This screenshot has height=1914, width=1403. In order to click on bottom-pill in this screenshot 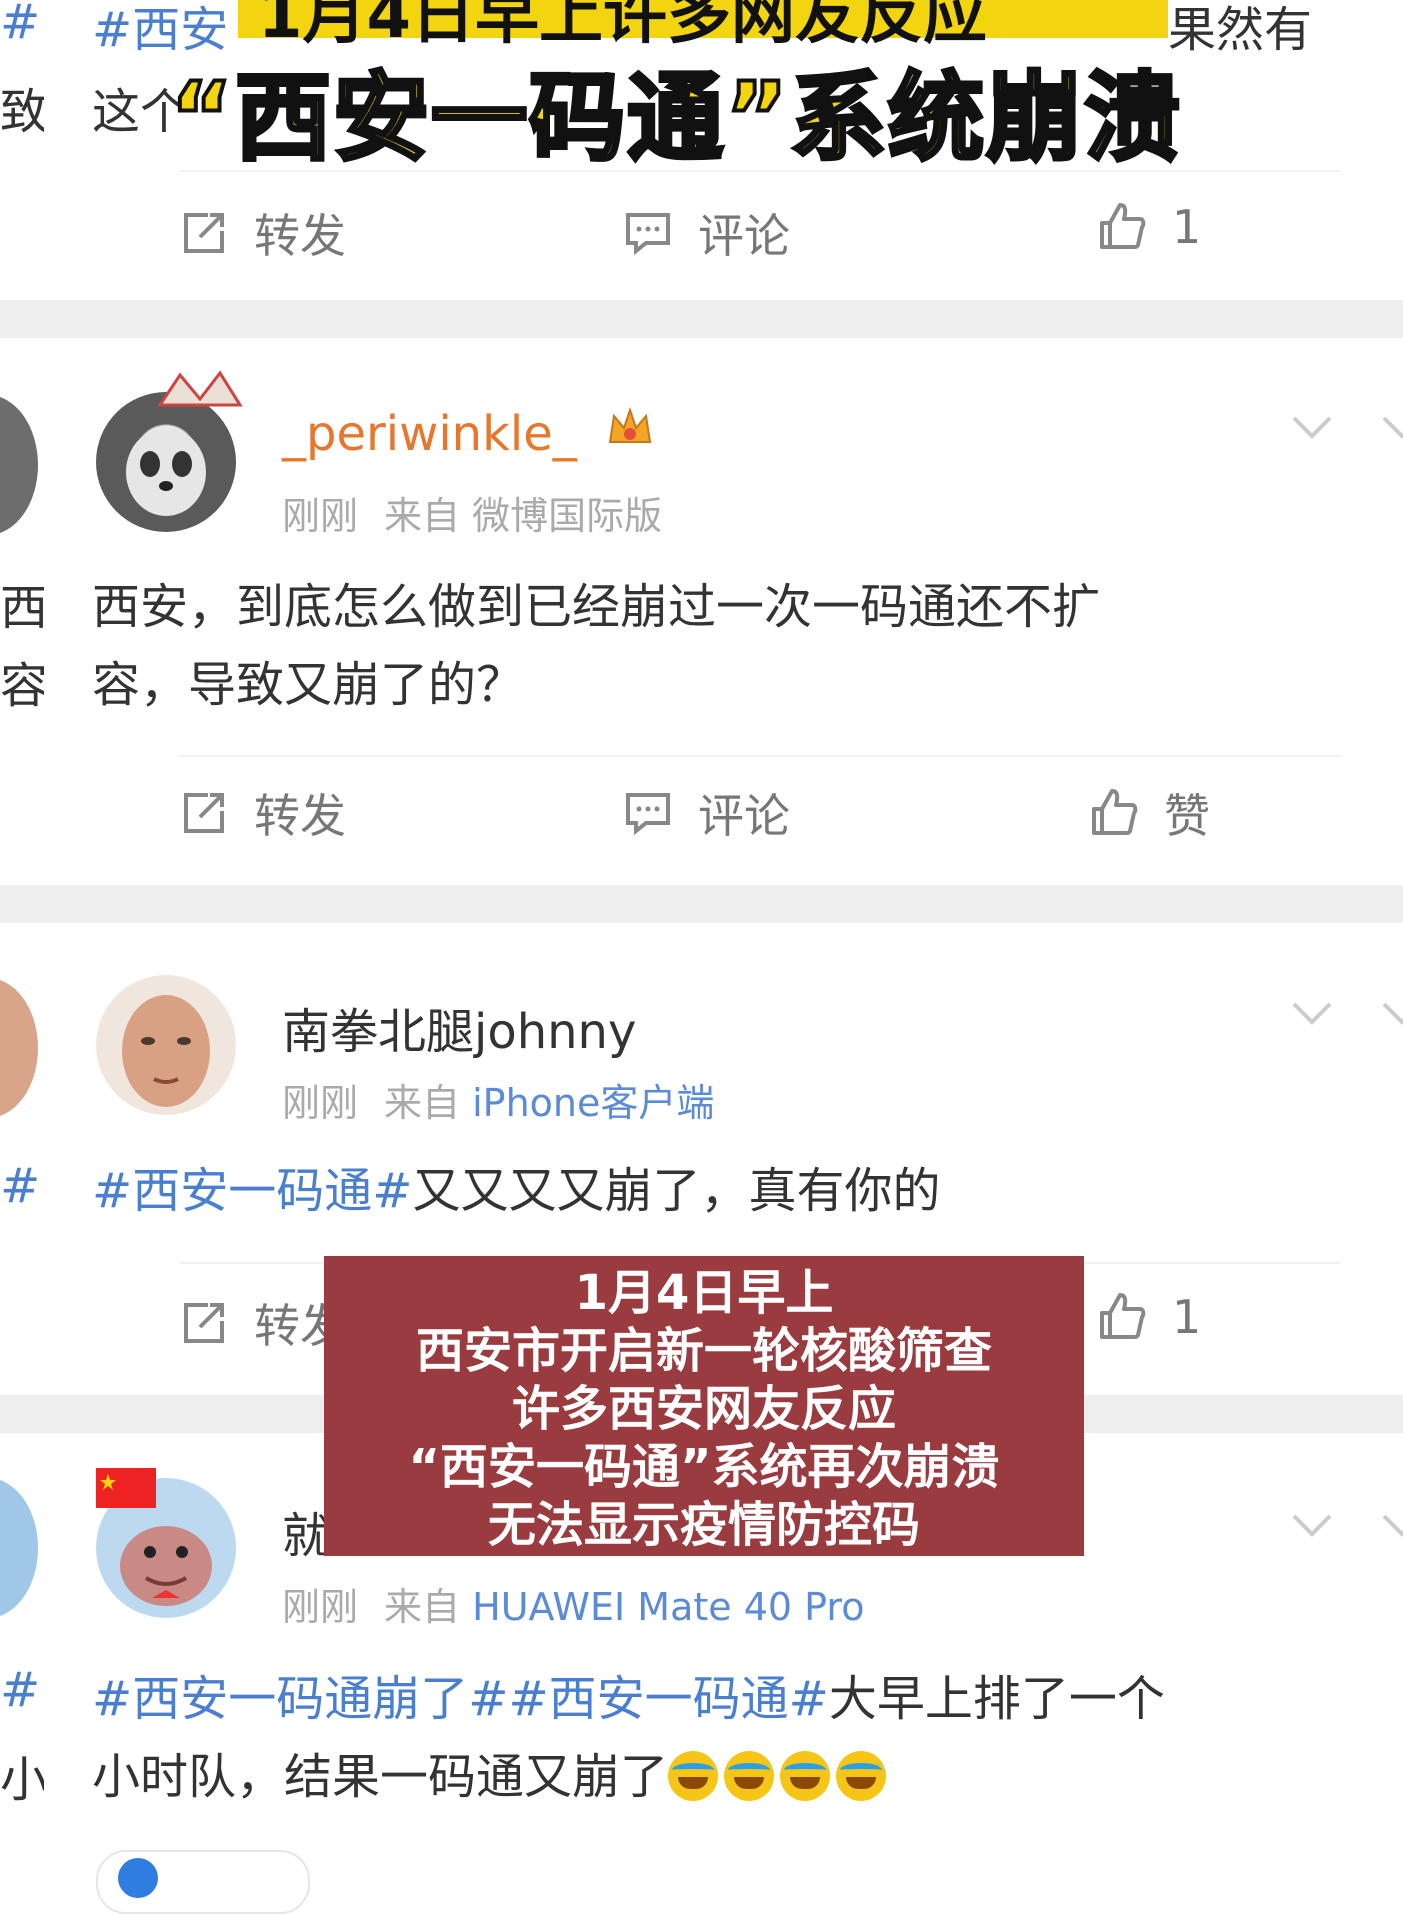, I will do `click(203, 1882)`.